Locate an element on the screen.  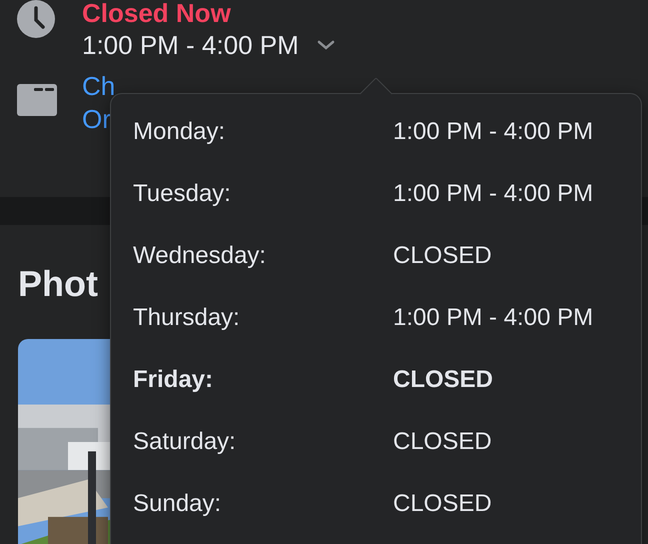
hours-dropdown: 1:00 PM - 4:00 PM is located at coordinates (208, 45).